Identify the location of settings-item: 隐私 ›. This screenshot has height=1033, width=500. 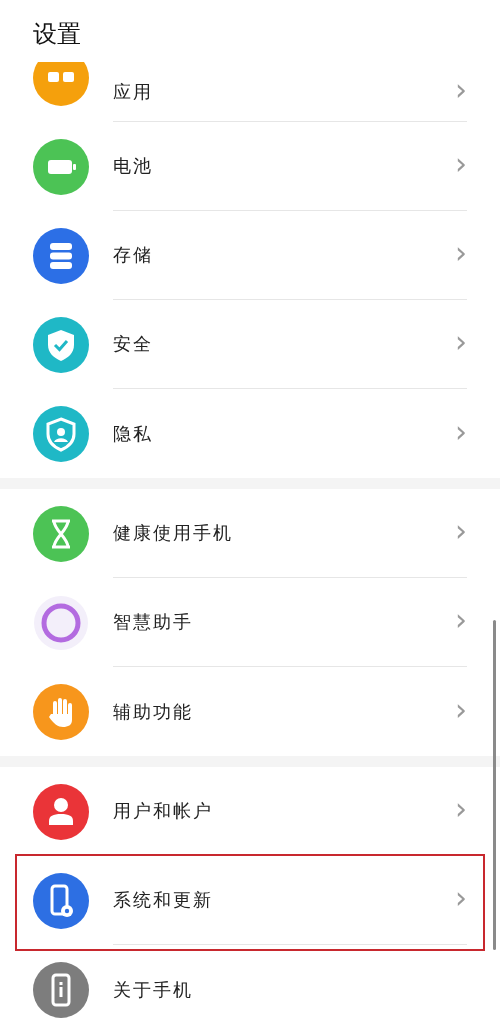
(250, 433).